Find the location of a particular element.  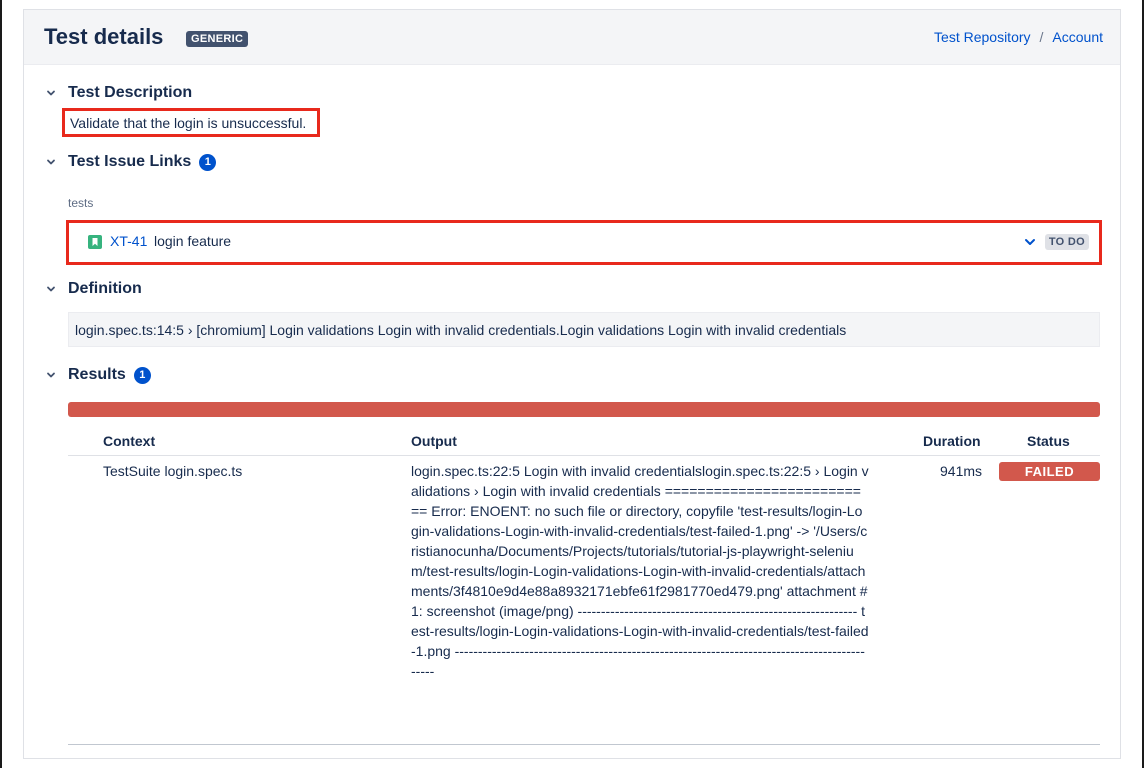

page-title: Test details is located at coordinates (104, 36).